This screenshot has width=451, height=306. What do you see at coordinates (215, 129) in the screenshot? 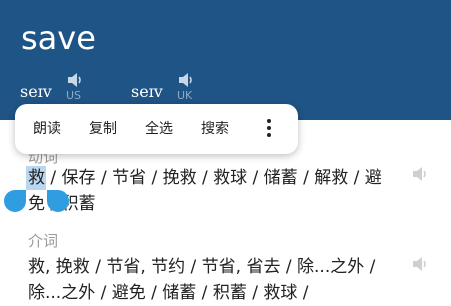
I see `menu-item-search: 搜索` at bounding box center [215, 129].